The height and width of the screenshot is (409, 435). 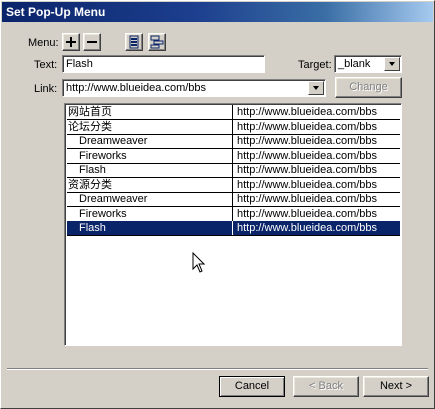 I want to click on cancel-button-label: Cancel, so click(x=252, y=386).